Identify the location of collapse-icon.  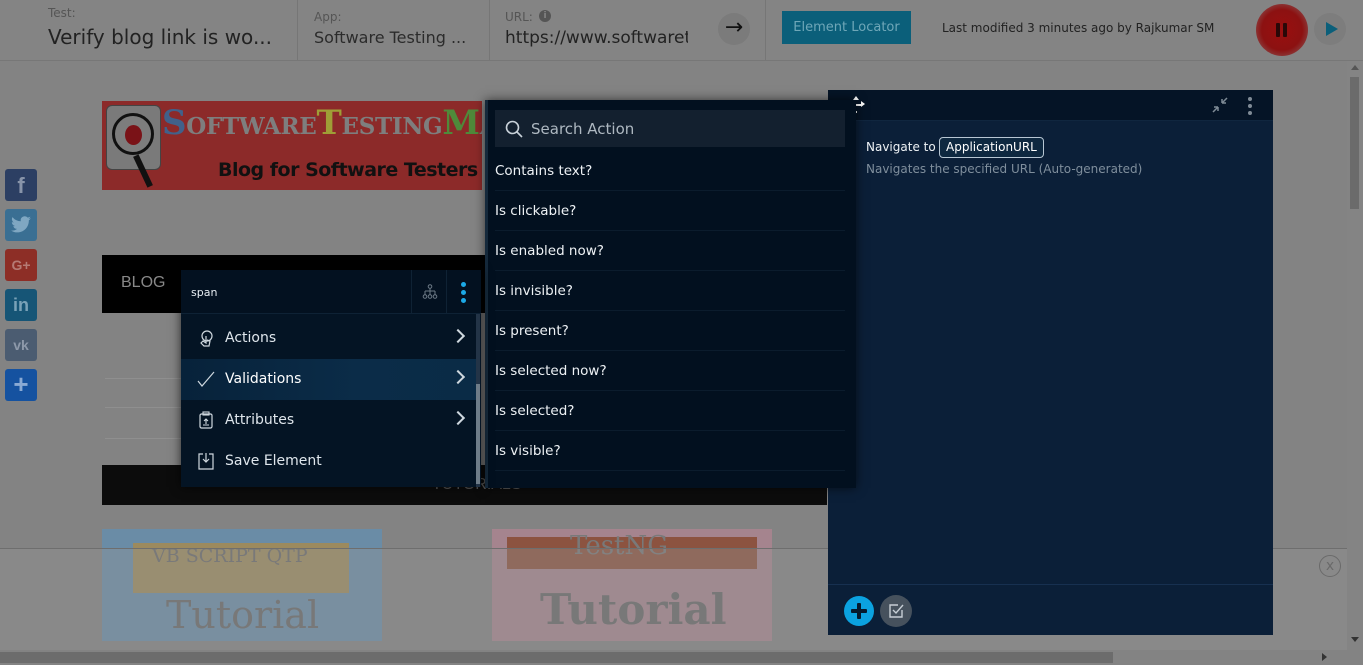
(1220, 105).